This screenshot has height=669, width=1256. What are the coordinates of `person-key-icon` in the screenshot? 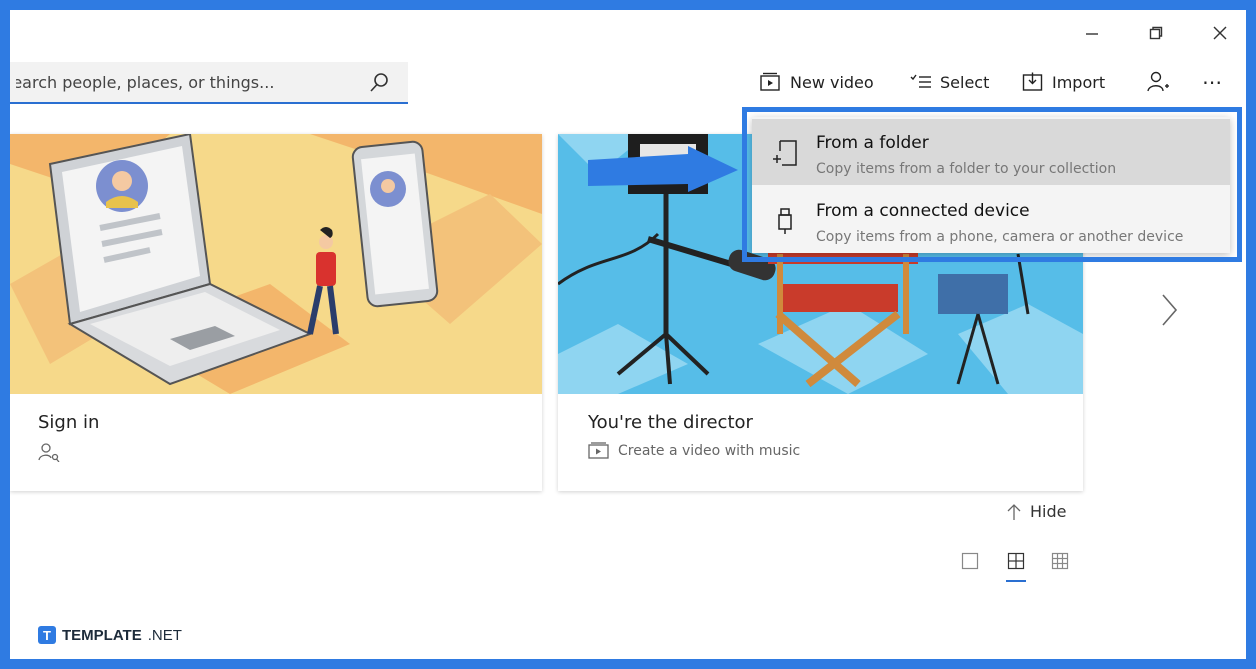 It's located at (49, 452).